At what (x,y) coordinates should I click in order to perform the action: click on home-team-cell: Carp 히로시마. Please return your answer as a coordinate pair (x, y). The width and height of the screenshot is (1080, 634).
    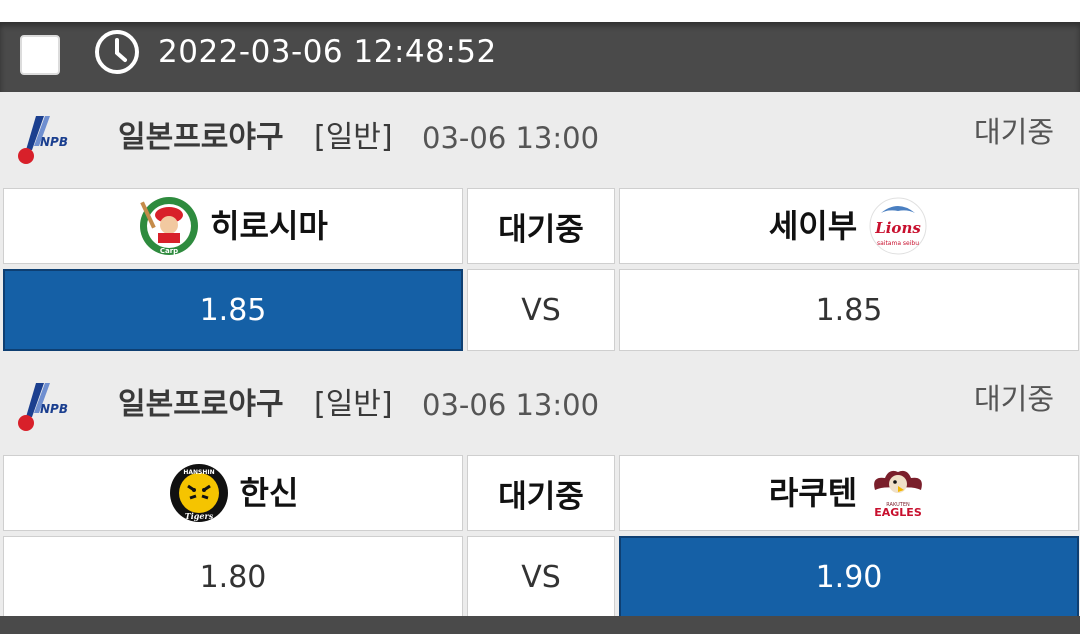
    Looking at the image, I should click on (233, 226).